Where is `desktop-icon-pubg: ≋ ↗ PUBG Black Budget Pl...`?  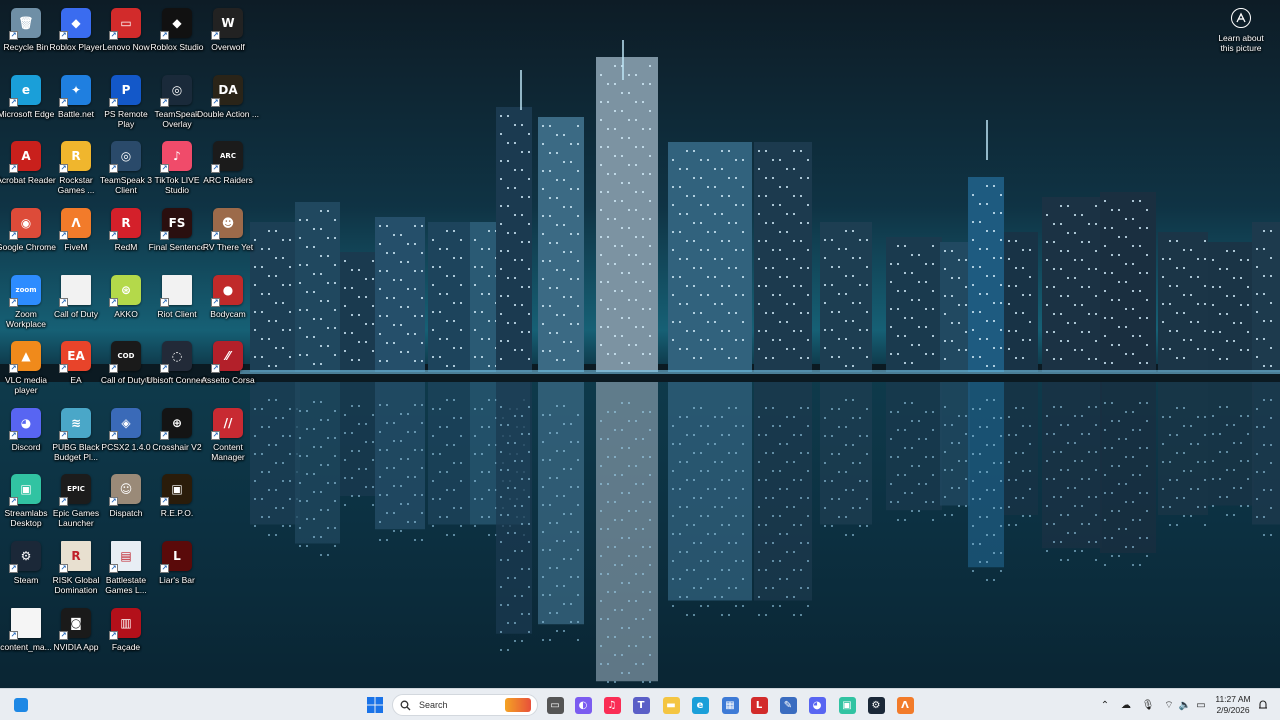 desktop-icon-pubg: ≋ ↗ PUBG Black Budget Pl... is located at coordinates (76, 437).